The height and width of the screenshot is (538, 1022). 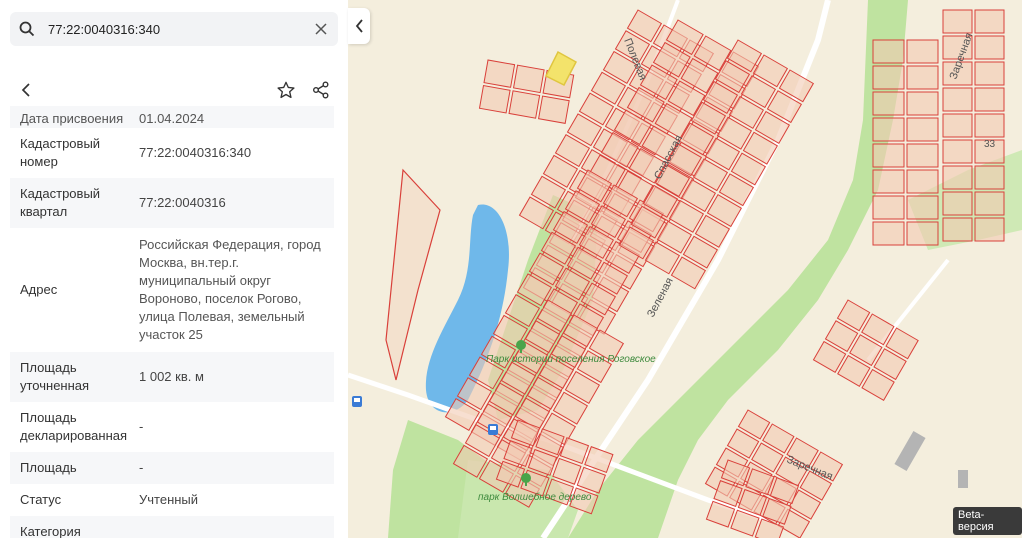 I want to click on back-button, so click(x=26, y=90).